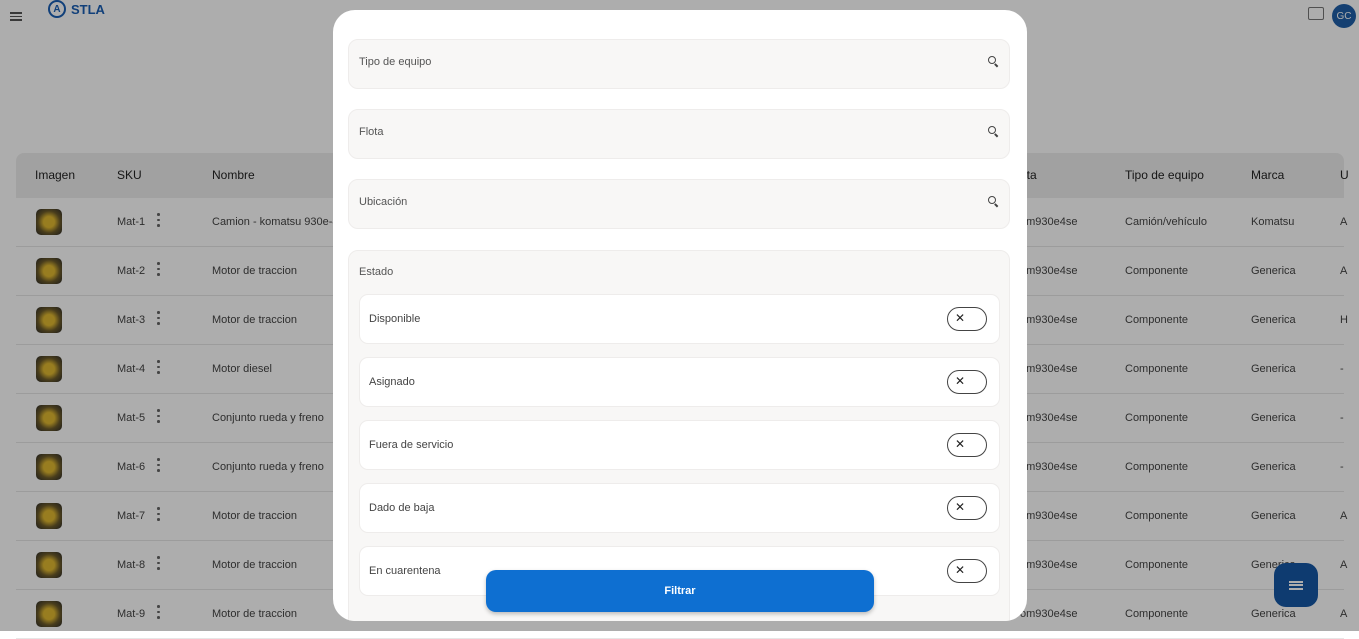  I want to click on tipo-equipo-search-field: Tipo de equipo, so click(679, 64).